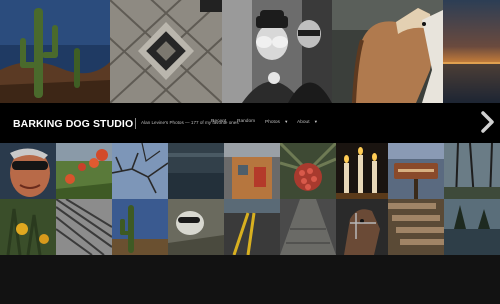 This screenshot has height=304, width=500. Describe the element at coordinates (135, 123) in the screenshot. I see `title-divider` at that location.